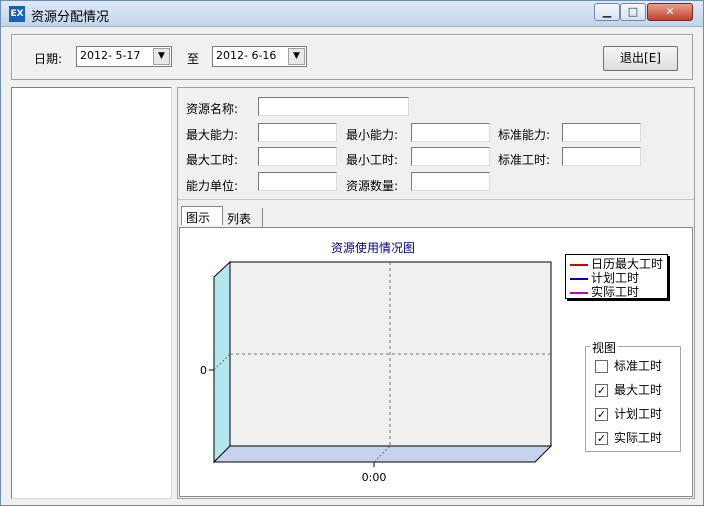 Image resolution: width=704 pixels, height=507 pixels. What do you see at coordinates (373, 247) in the screenshot?
I see `chart-title: 资源使用情况图` at bounding box center [373, 247].